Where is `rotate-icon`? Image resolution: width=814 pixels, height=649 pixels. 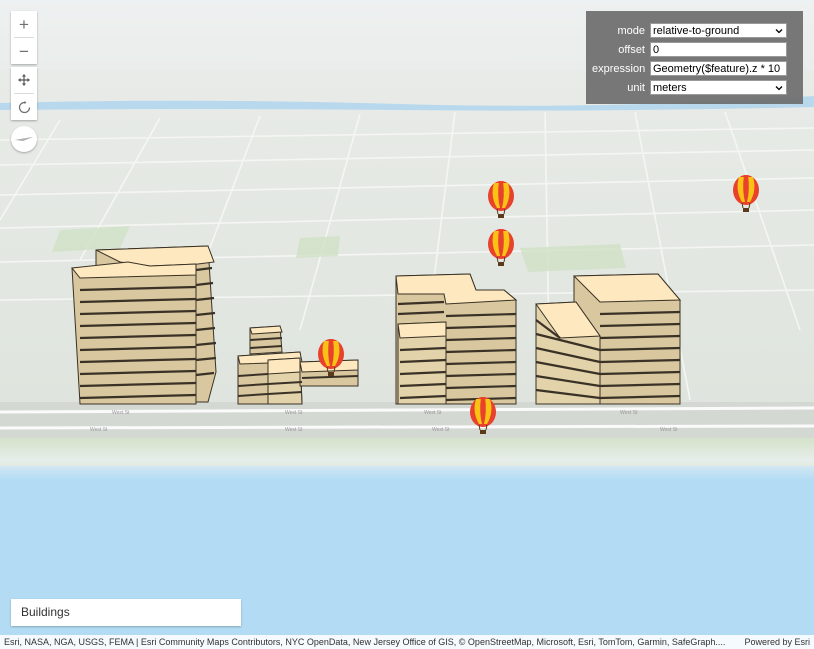 rotate-icon is located at coordinates (24, 106).